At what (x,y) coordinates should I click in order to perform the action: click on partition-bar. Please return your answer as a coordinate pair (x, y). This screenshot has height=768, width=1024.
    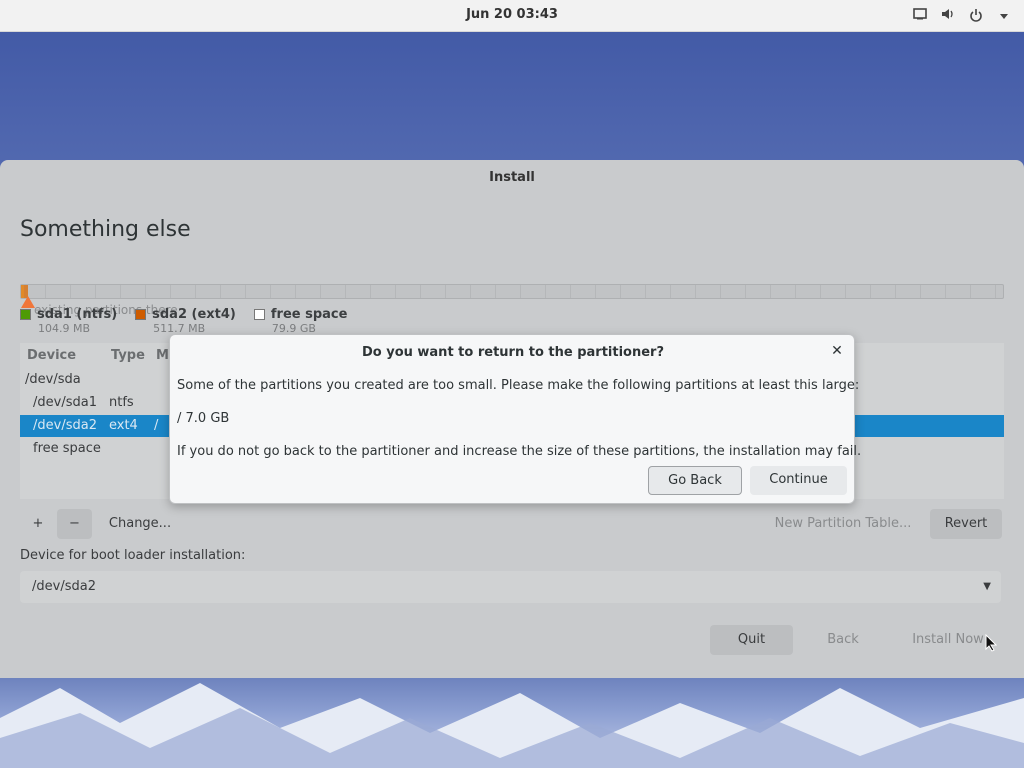
    Looking at the image, I should click on (512, 291).